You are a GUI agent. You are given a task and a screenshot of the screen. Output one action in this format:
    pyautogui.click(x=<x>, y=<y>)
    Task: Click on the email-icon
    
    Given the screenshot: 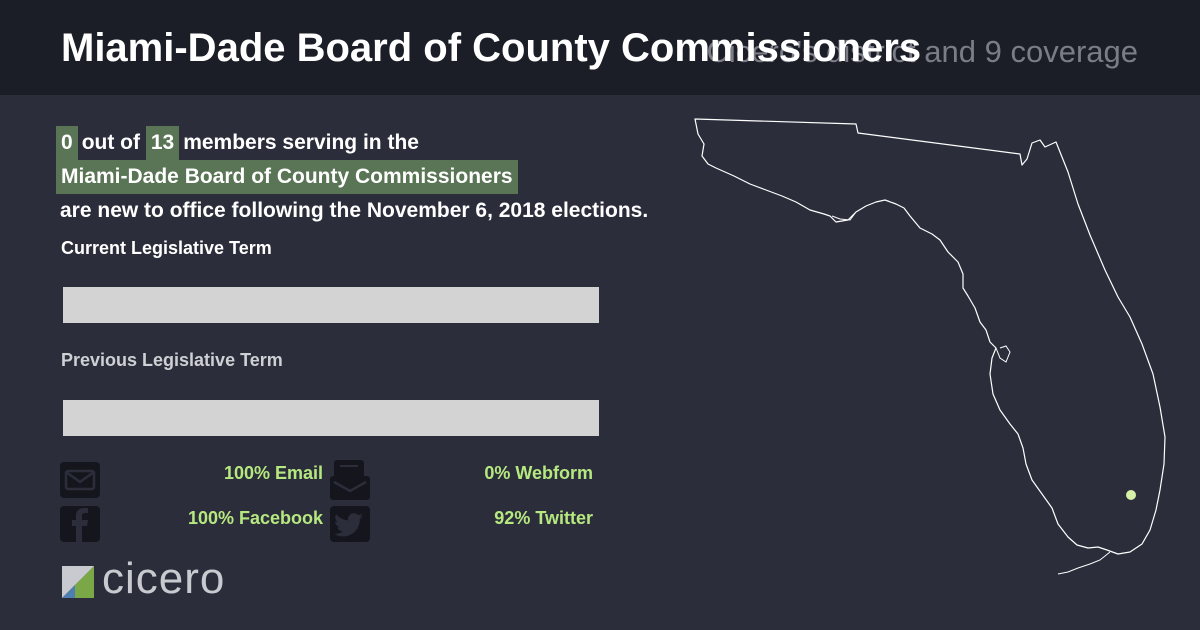 What is the action you would take?
    pyautogui.click(x=80, y=480)
    